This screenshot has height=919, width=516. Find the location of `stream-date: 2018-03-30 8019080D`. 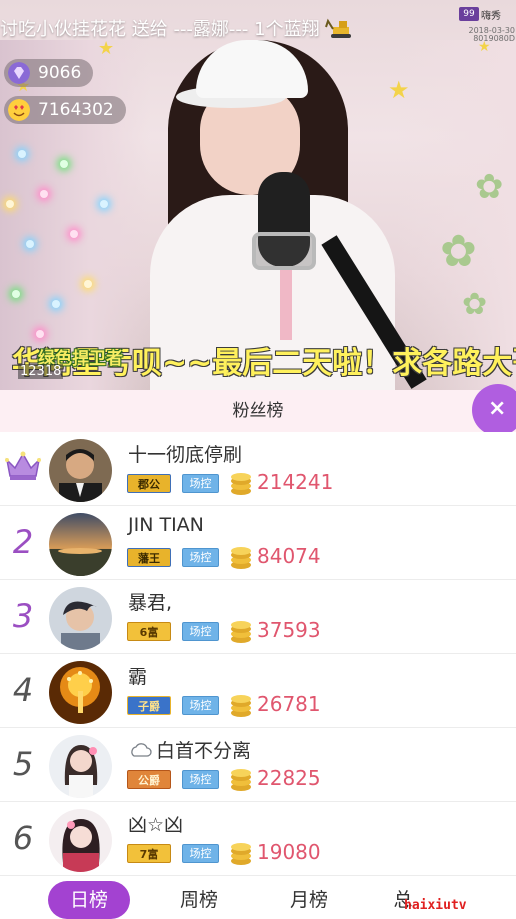

stream-date: 2018-03-30 8019080D is located at coordinates (486, 35).